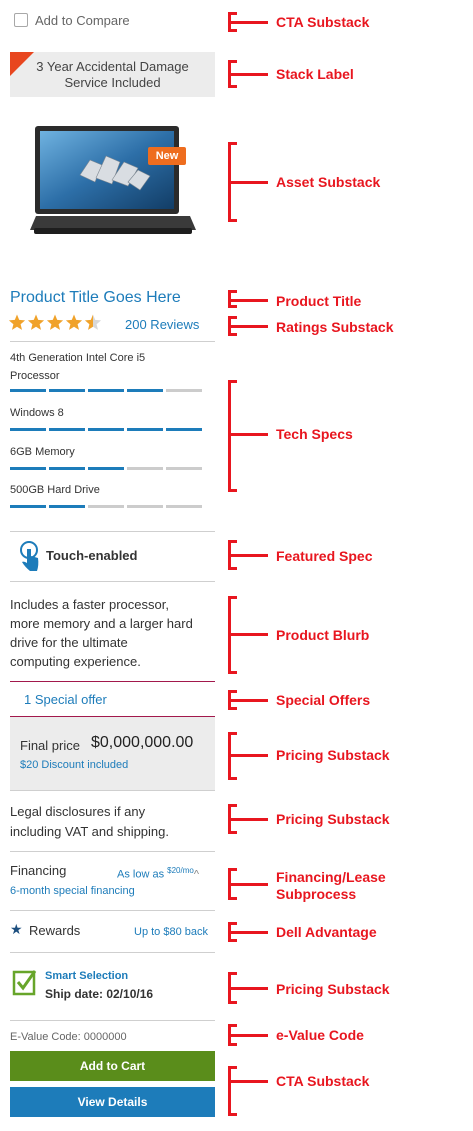  What do you see at coordinates (55, 930) in the screenshot?
I see `rewards-label: Rewards` at bounding box center [55, 930].